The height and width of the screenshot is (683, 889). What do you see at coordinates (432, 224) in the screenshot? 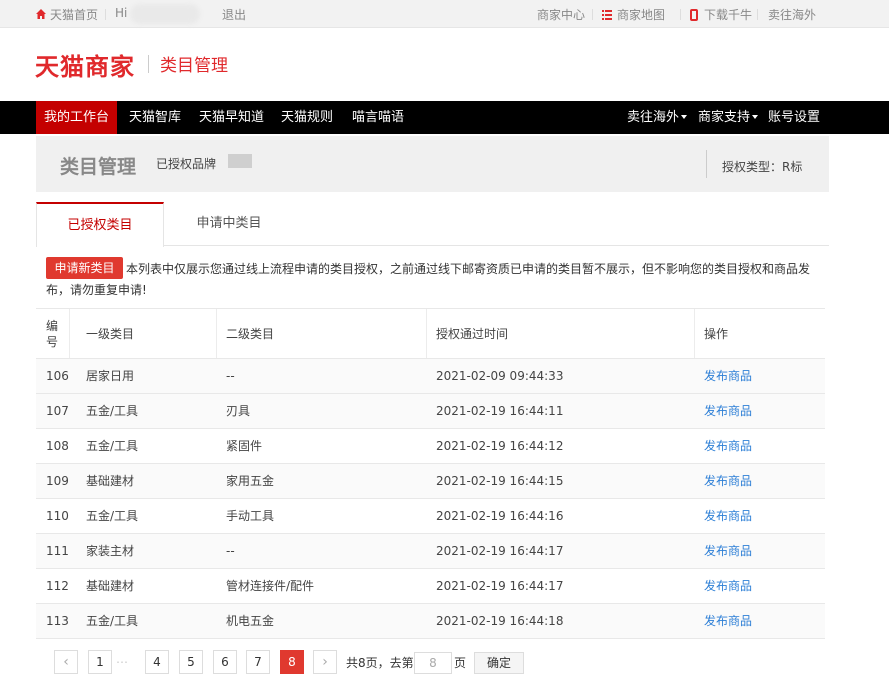
I see `category-tabs: 已授权类目 申请中类目` at bounding box center [432, 224].